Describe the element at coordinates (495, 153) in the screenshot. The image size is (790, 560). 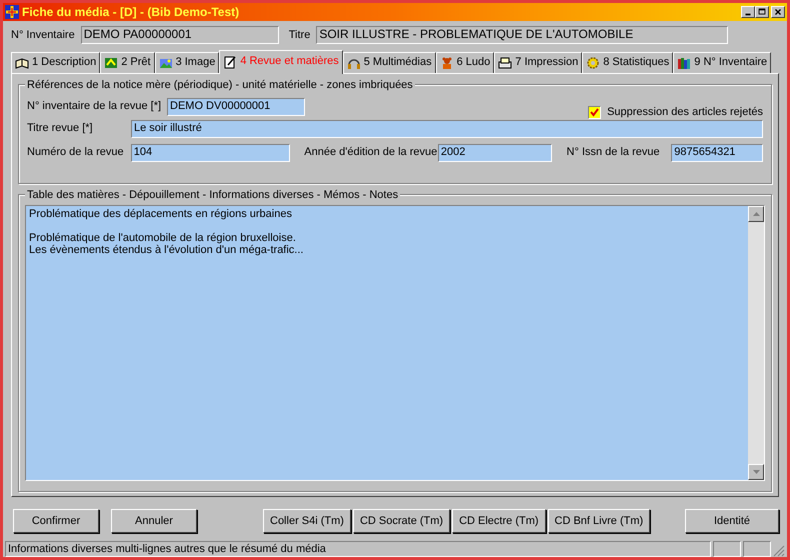
I see `edition-year-field: 2002` at that location.